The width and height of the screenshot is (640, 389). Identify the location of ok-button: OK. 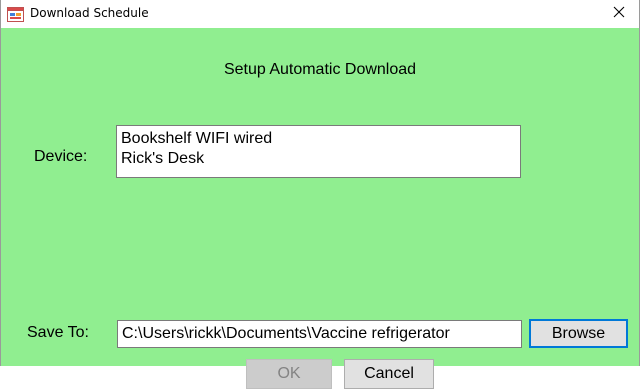
(289, 374).